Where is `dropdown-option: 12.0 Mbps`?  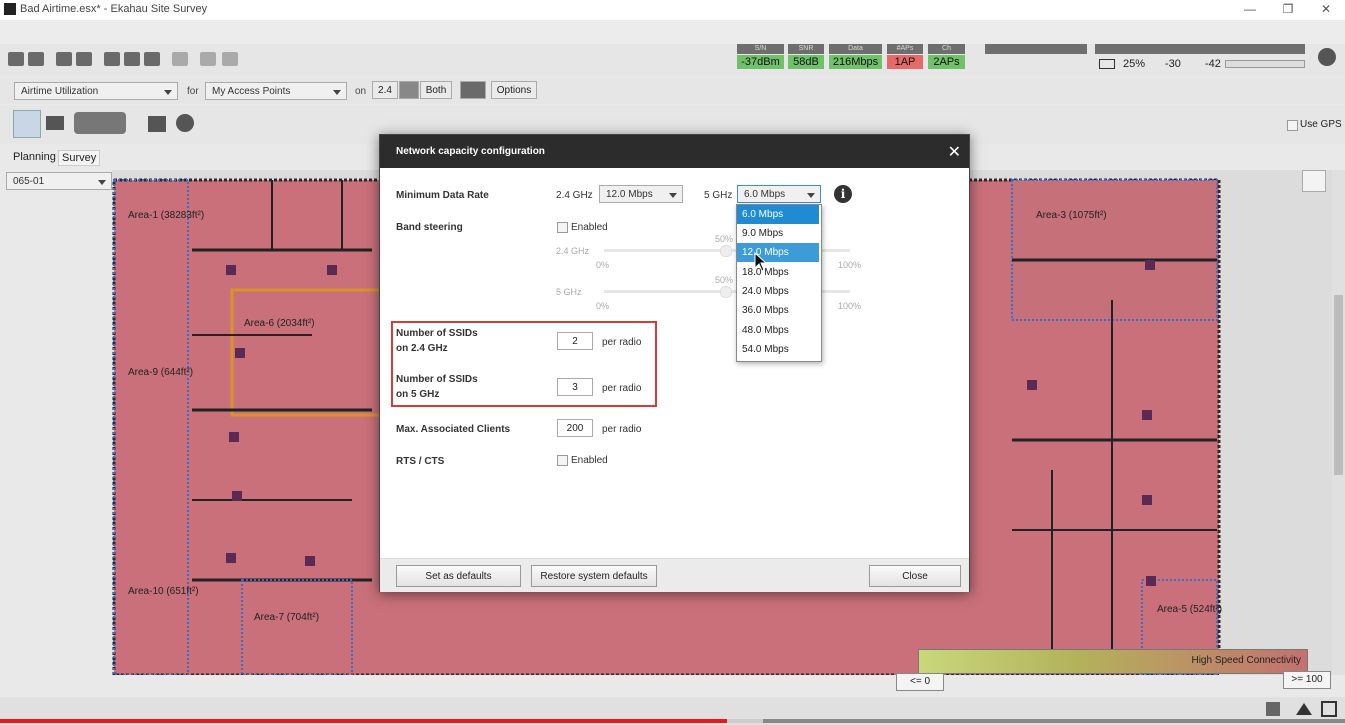 dropdown-option: 12.0 Mbps is located at coordinates (778, 252).